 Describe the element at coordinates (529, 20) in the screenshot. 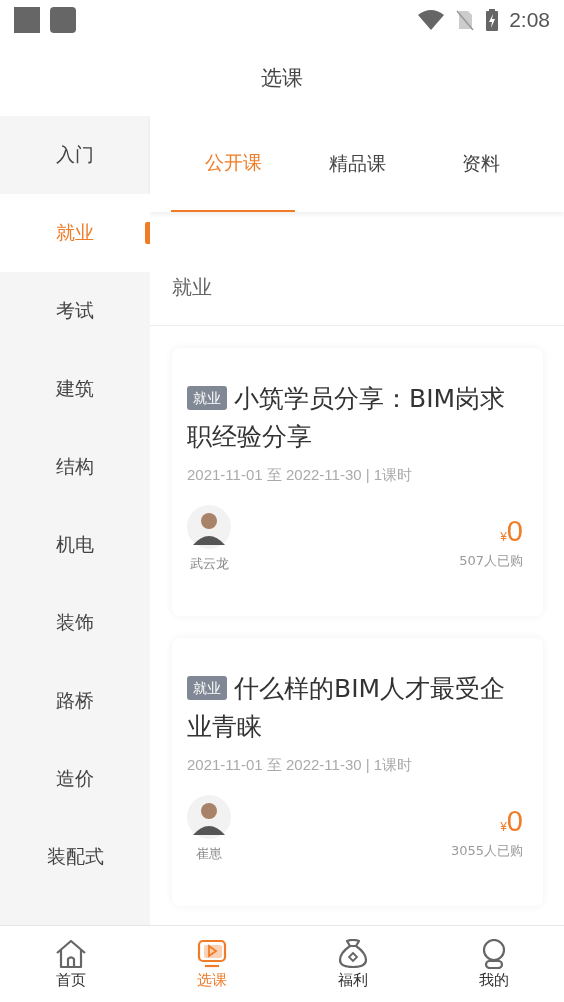

I see `clock-time: 2:08` at that location.